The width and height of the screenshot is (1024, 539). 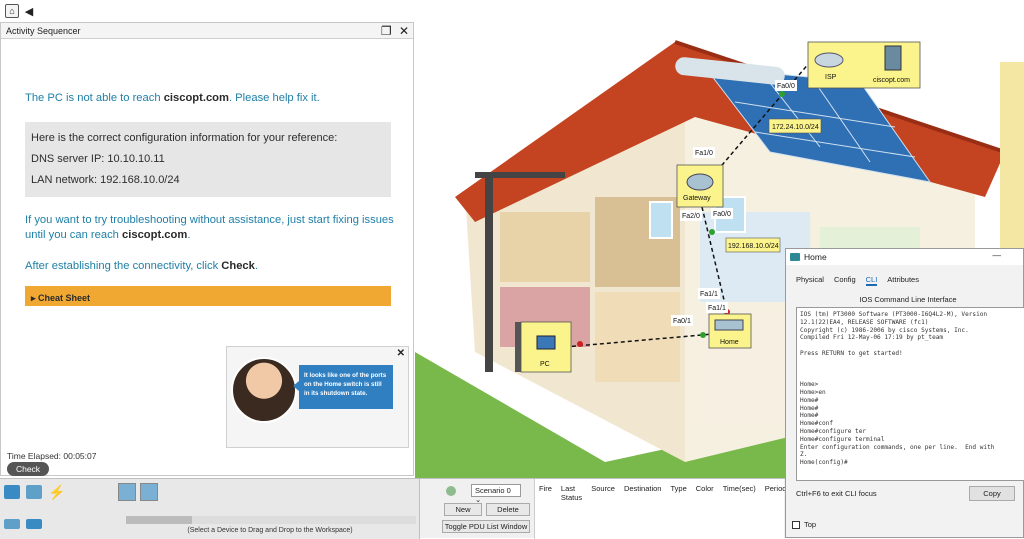 I want to click on col-time: Time(sec), so click(x=739, y=488).